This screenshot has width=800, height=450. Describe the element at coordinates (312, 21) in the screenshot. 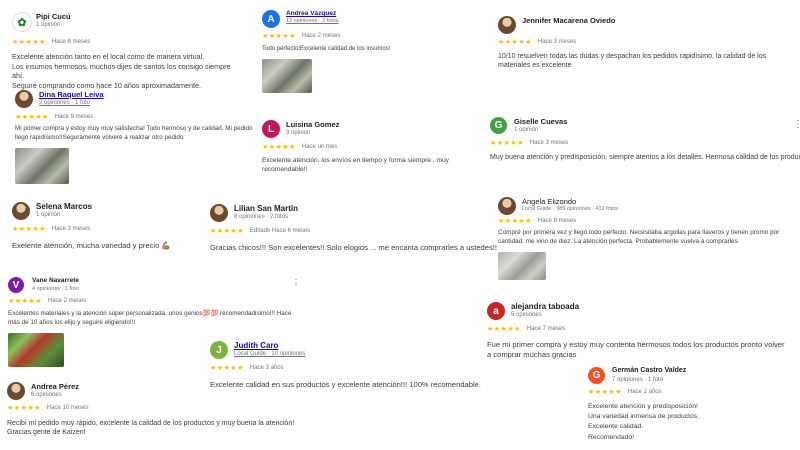

I see `reviewer-meta: 12 opiniones · 2 fotos` at that location.